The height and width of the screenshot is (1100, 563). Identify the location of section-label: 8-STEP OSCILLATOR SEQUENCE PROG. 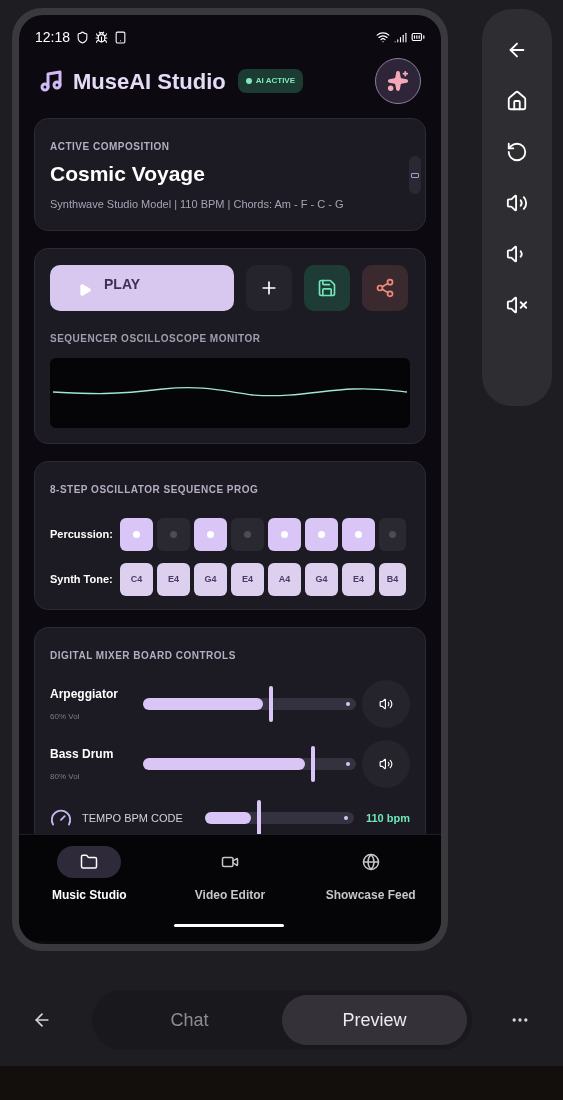
(155, 490).